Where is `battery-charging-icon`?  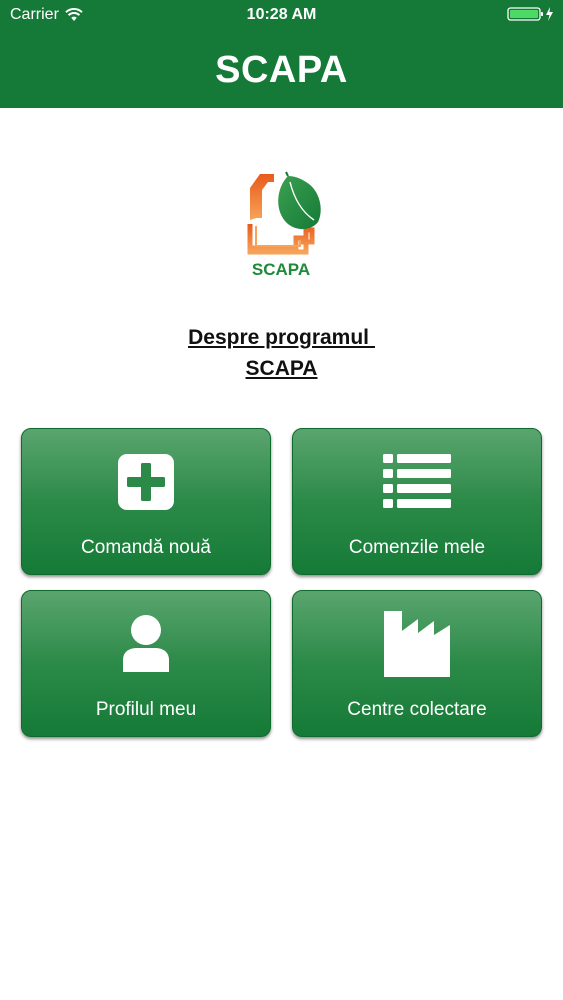
battery-charging-icon is located at coordinates (530, 14).